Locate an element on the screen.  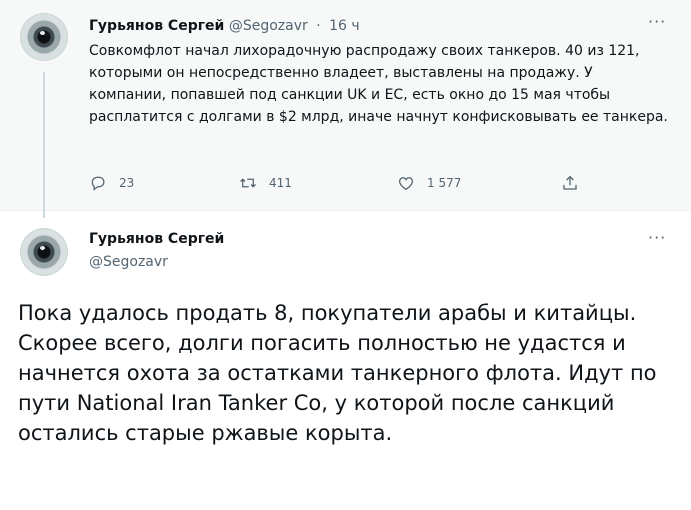
retweet-button: 411 is located at coordinates (265, 183).